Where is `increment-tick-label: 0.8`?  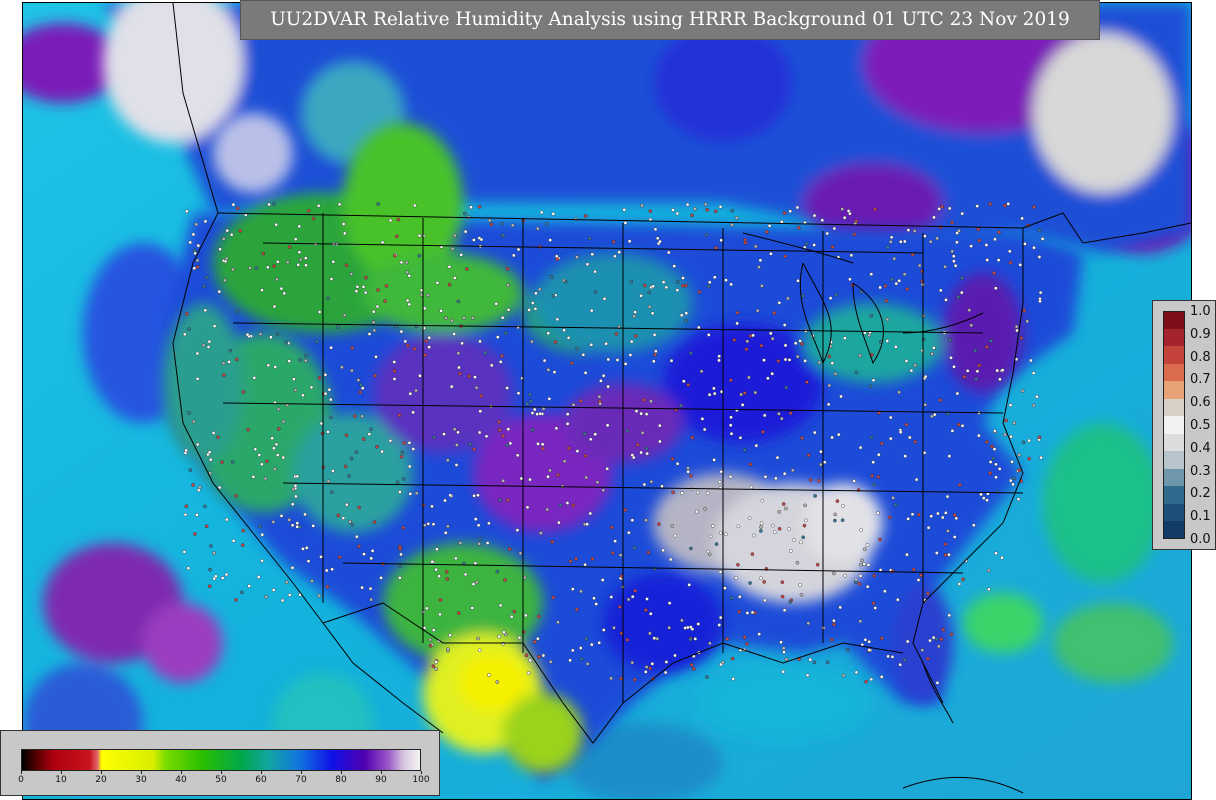
increment-tick-label: 0.8 is located at coordinates (1200, 357).